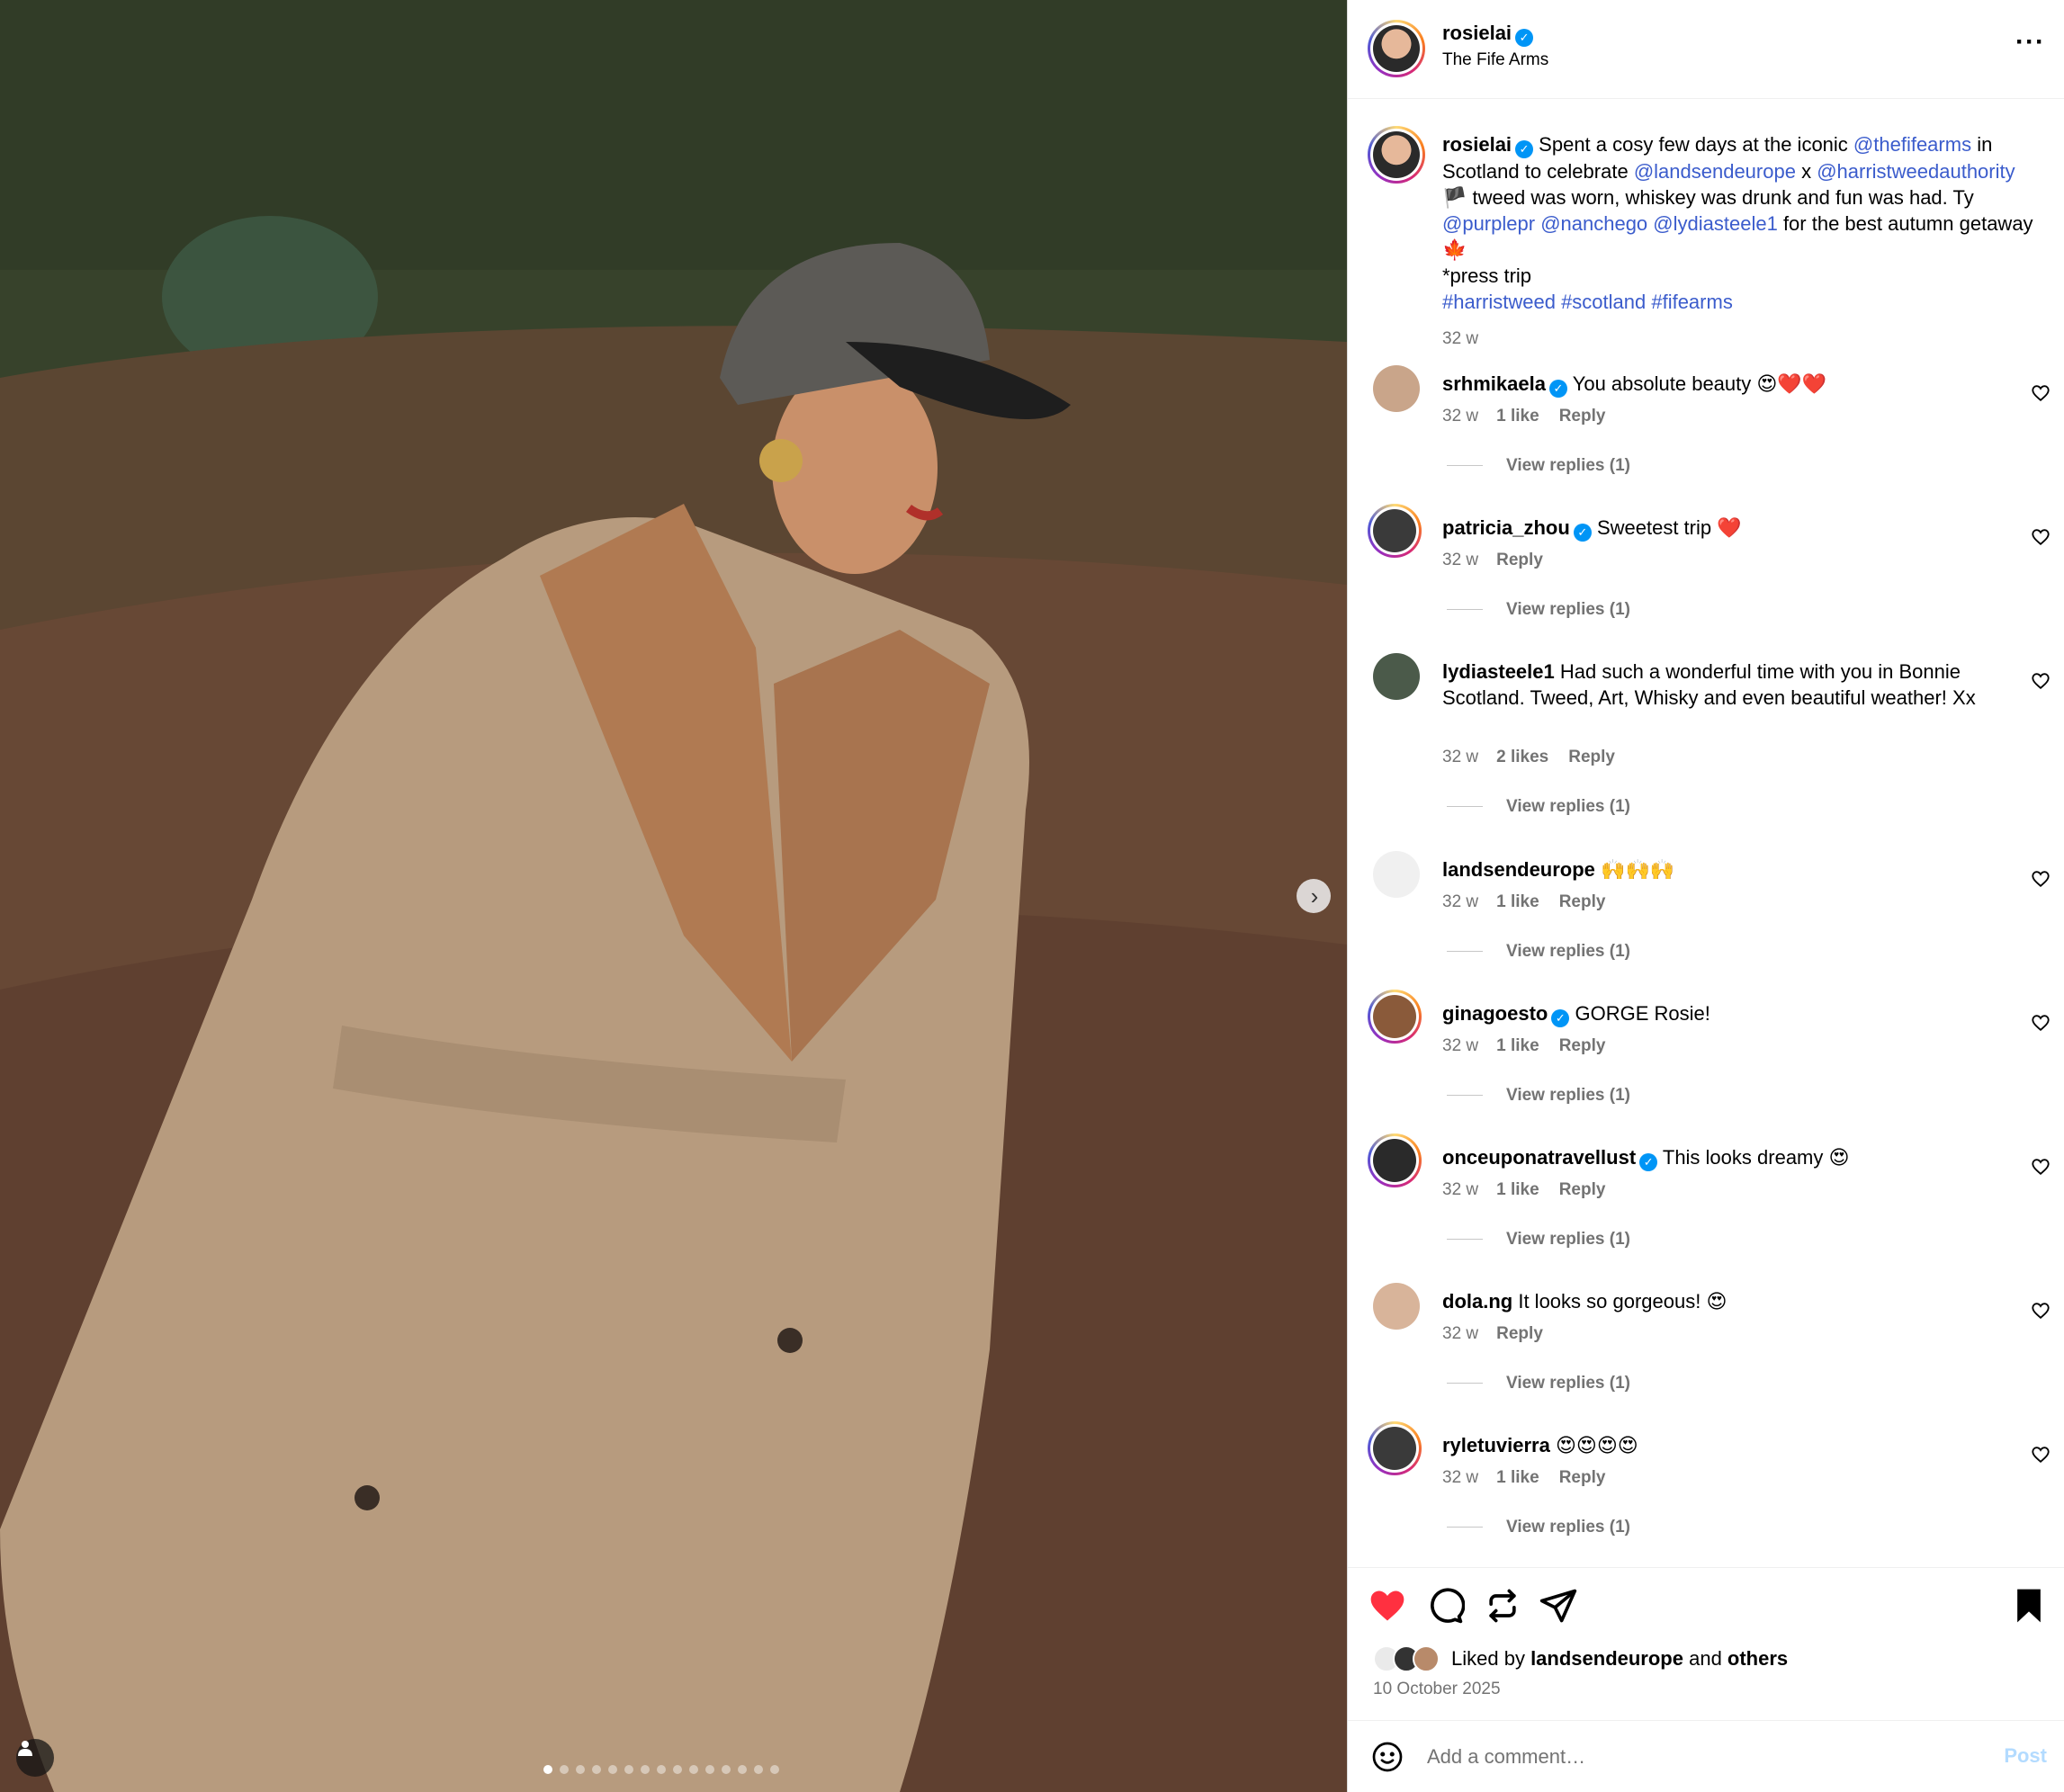  Describe the element at coordinates (1437, 1689) in the screenshot. I see `post-date: 10 October 2025` at that location.